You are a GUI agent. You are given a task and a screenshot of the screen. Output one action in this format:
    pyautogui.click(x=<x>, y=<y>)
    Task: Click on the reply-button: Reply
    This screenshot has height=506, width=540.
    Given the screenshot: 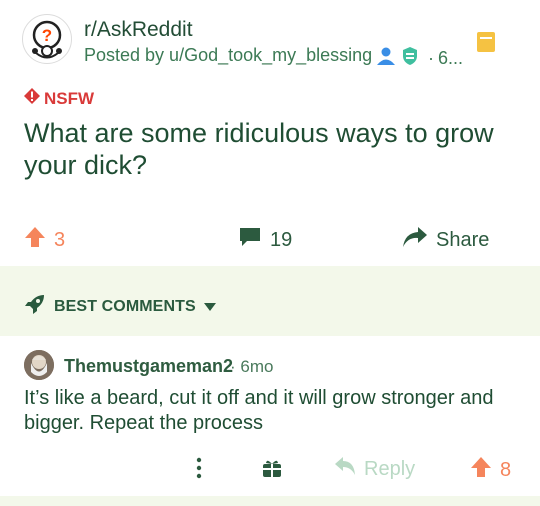 What is the action you would take?
    pyautogui.click(x=374, y=469)
    